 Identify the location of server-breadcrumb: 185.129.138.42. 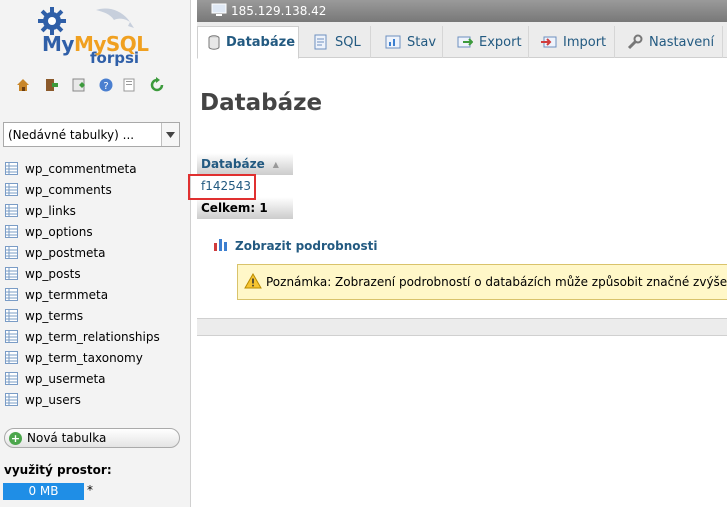
(462, 11).